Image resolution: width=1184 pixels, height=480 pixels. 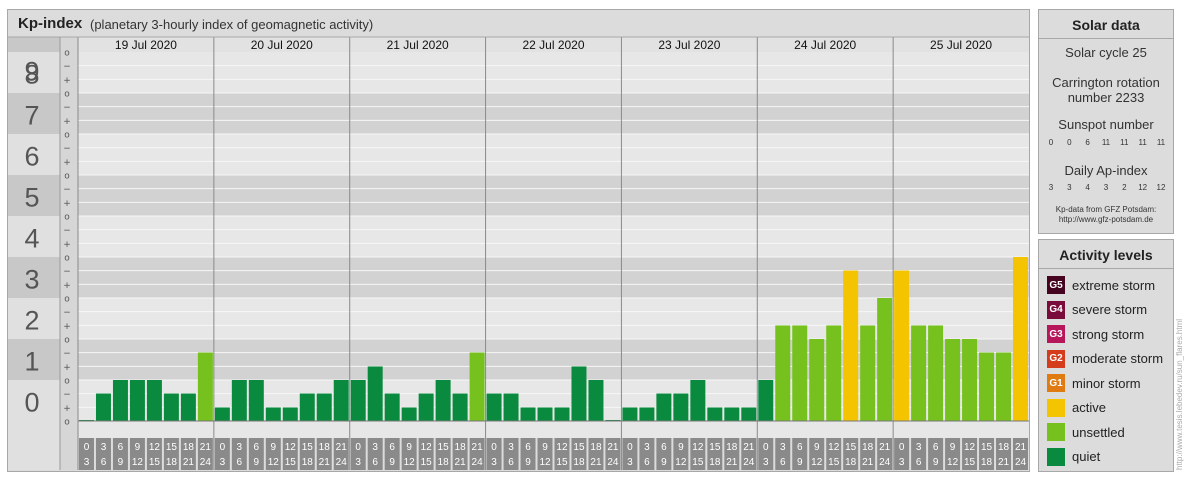 I want to click on source-link: http://www.gfz-potsdam.de, so click(x=1106, y=220).